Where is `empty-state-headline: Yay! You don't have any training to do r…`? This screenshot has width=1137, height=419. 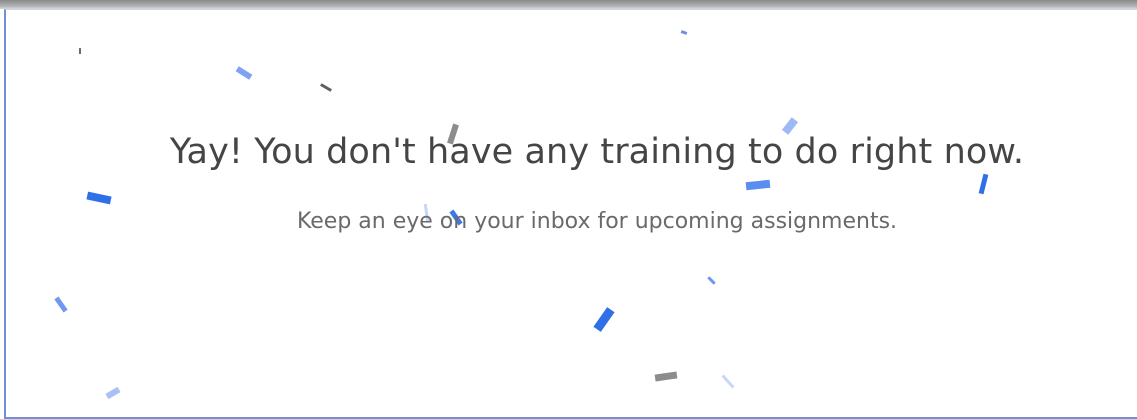 empty-state-headline: Yay! You don't have any training to do r… is located at coordinates (597, 152).